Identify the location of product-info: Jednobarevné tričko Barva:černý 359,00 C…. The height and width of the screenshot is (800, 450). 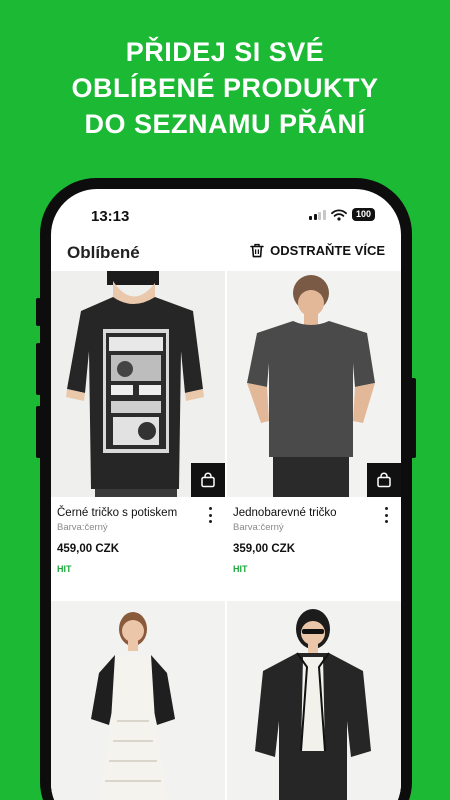
(314, 548).